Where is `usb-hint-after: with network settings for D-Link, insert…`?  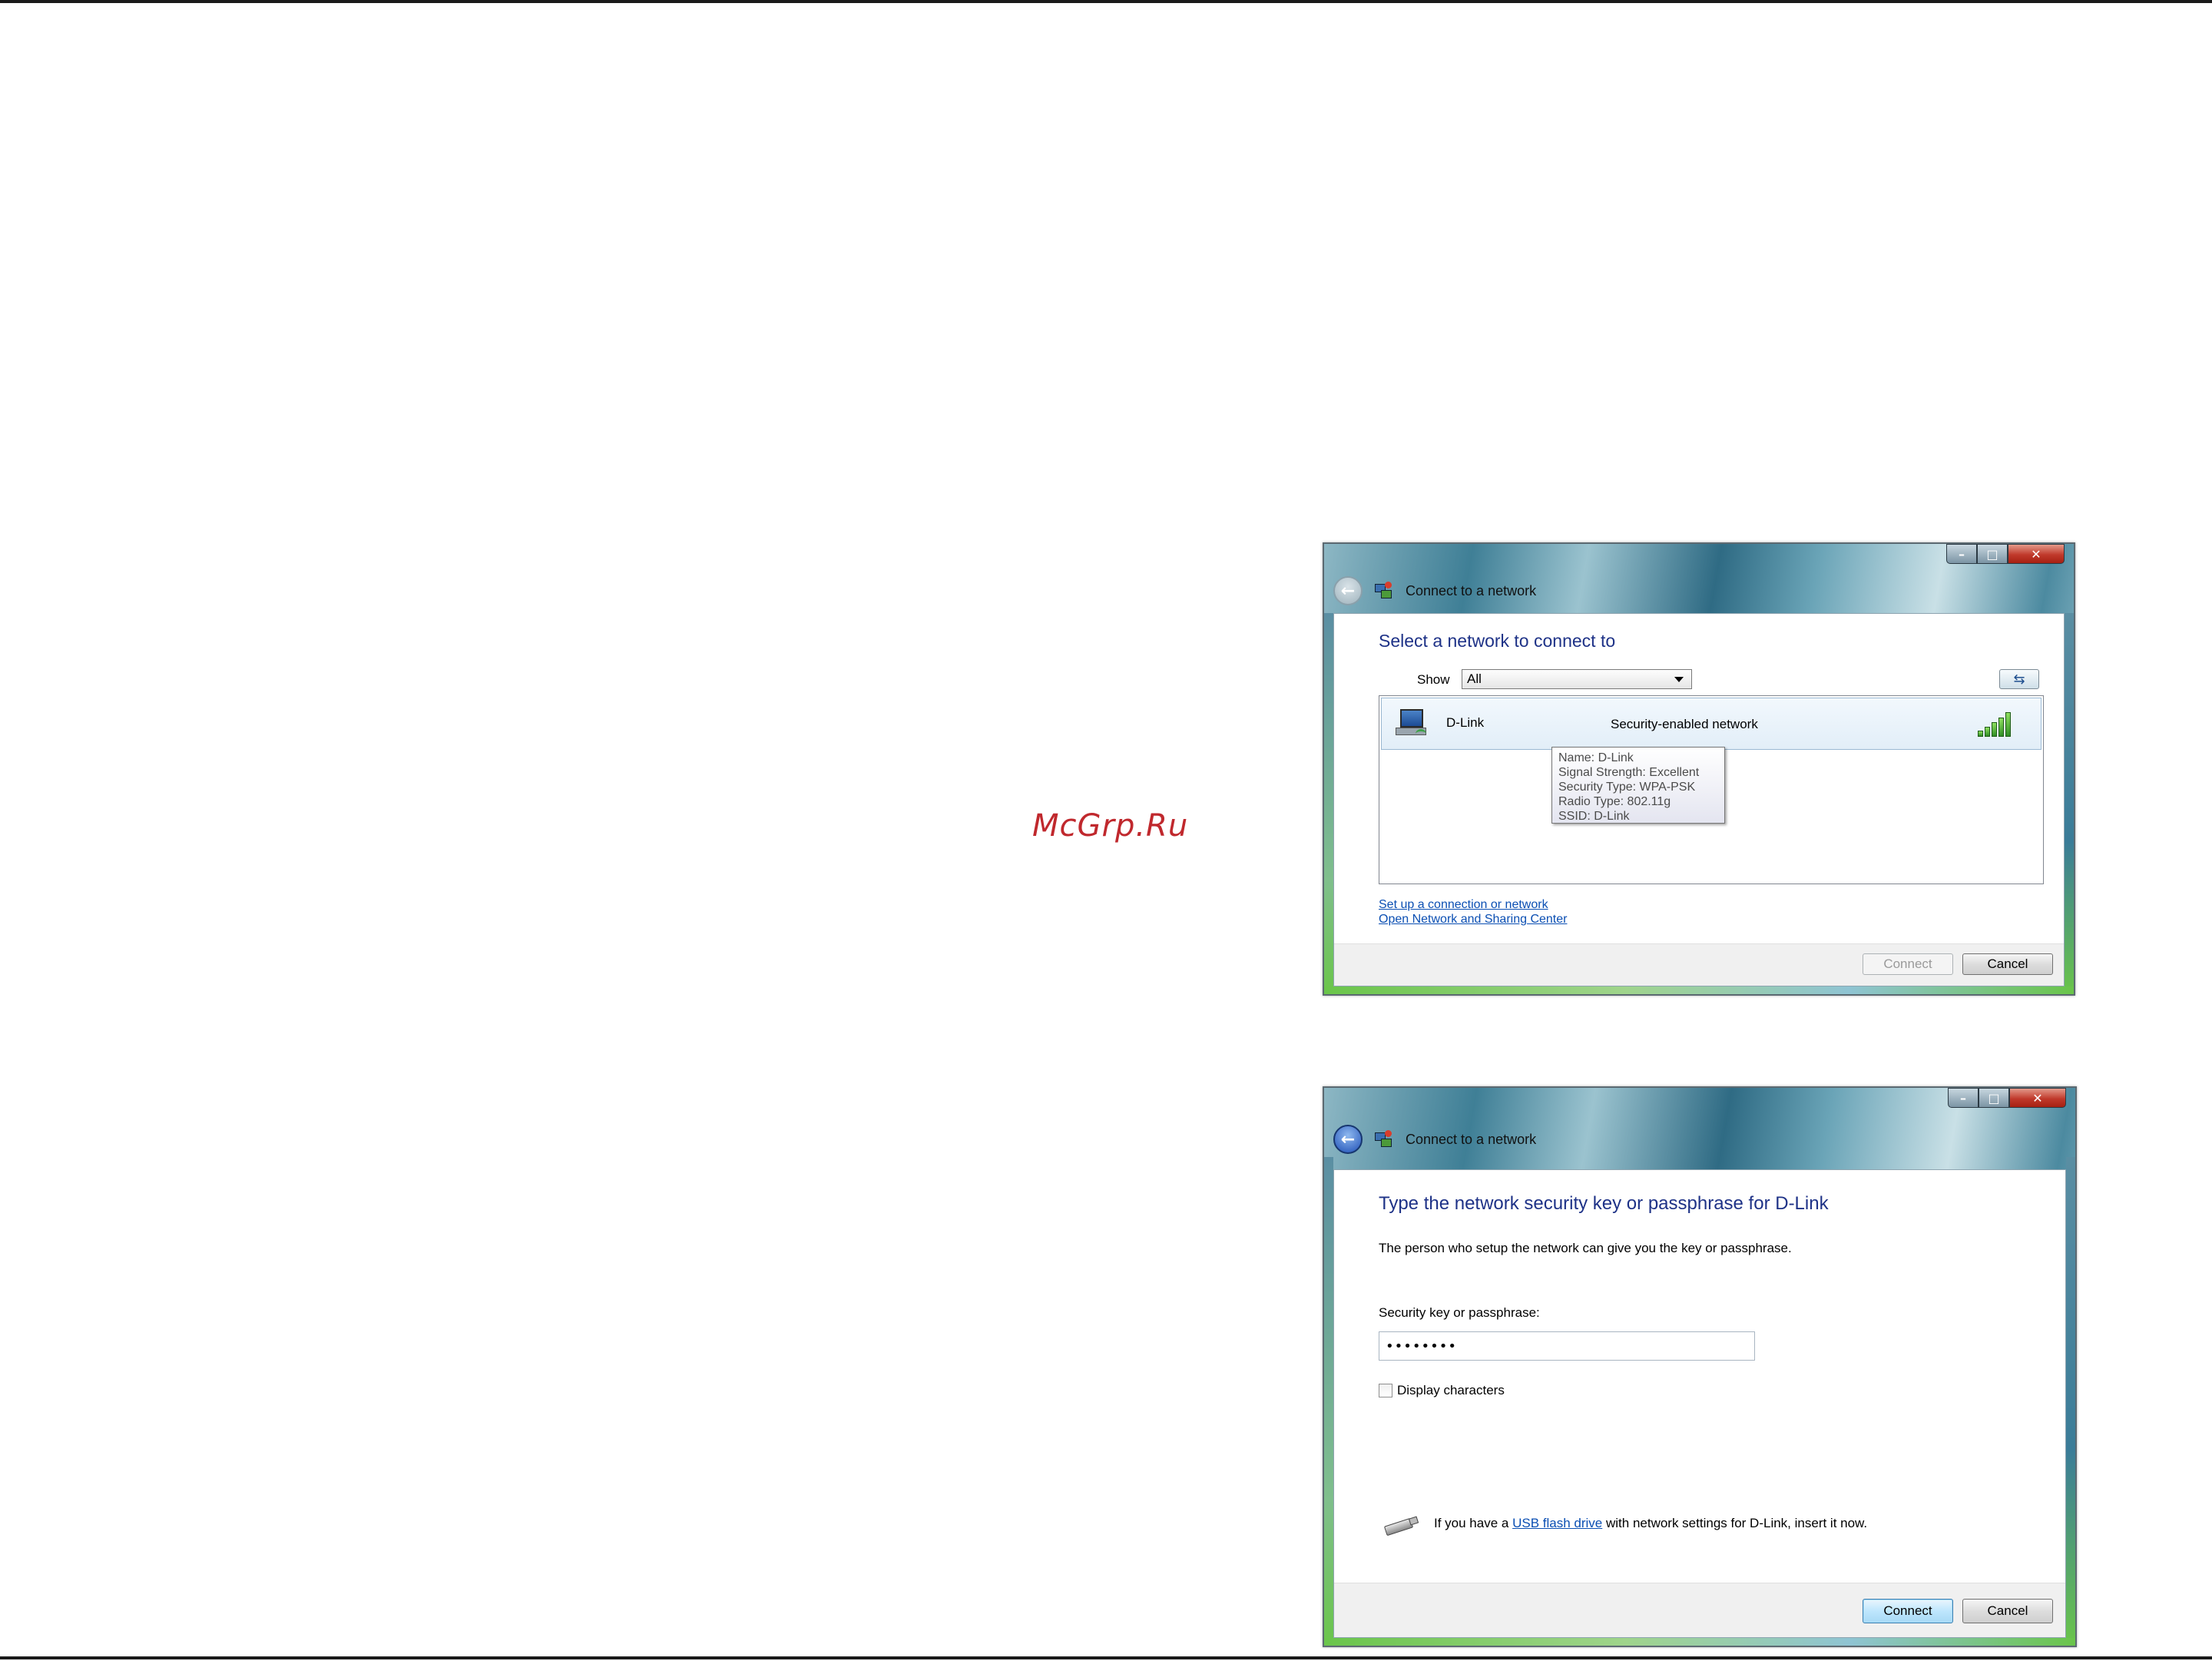 usb-hint-after: with network settings for D-Link, insert… is located at coordinates (1737, 1523).